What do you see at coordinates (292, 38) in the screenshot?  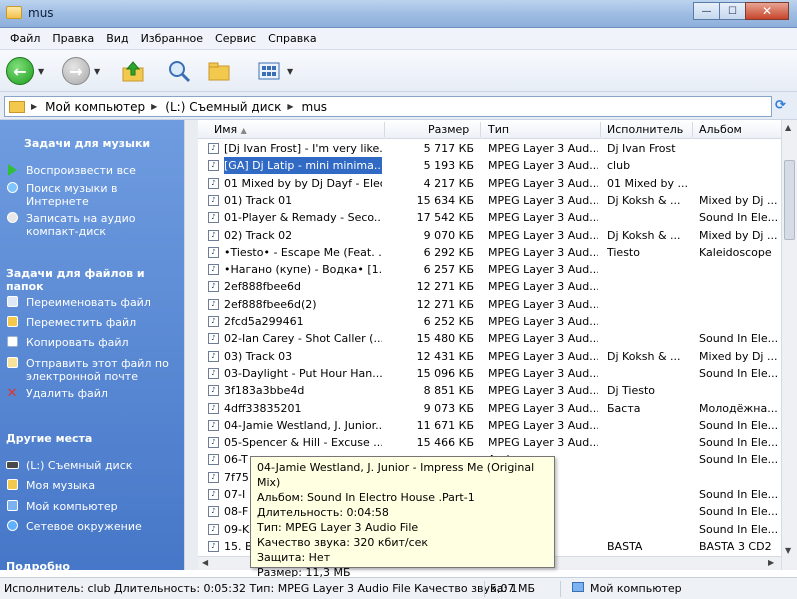 I see `menu-help: Справка` at bounding box center [292, 38].